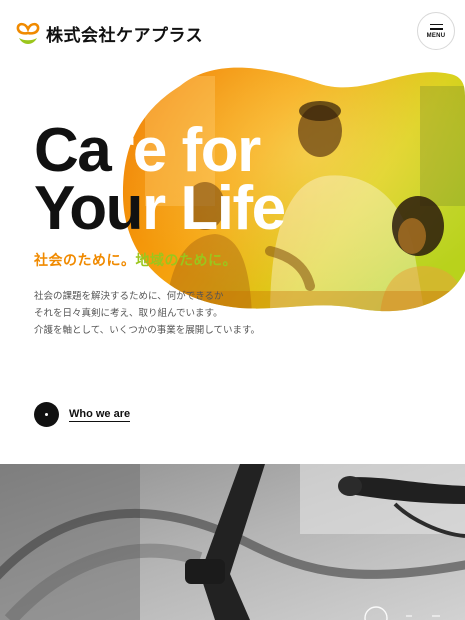 This screenshot has height=620, width=465. What do you see at coordinates (85, 260) in the screenshot?
I see `tagline-part1: 社会のために。` at bounding box center [85, 260].